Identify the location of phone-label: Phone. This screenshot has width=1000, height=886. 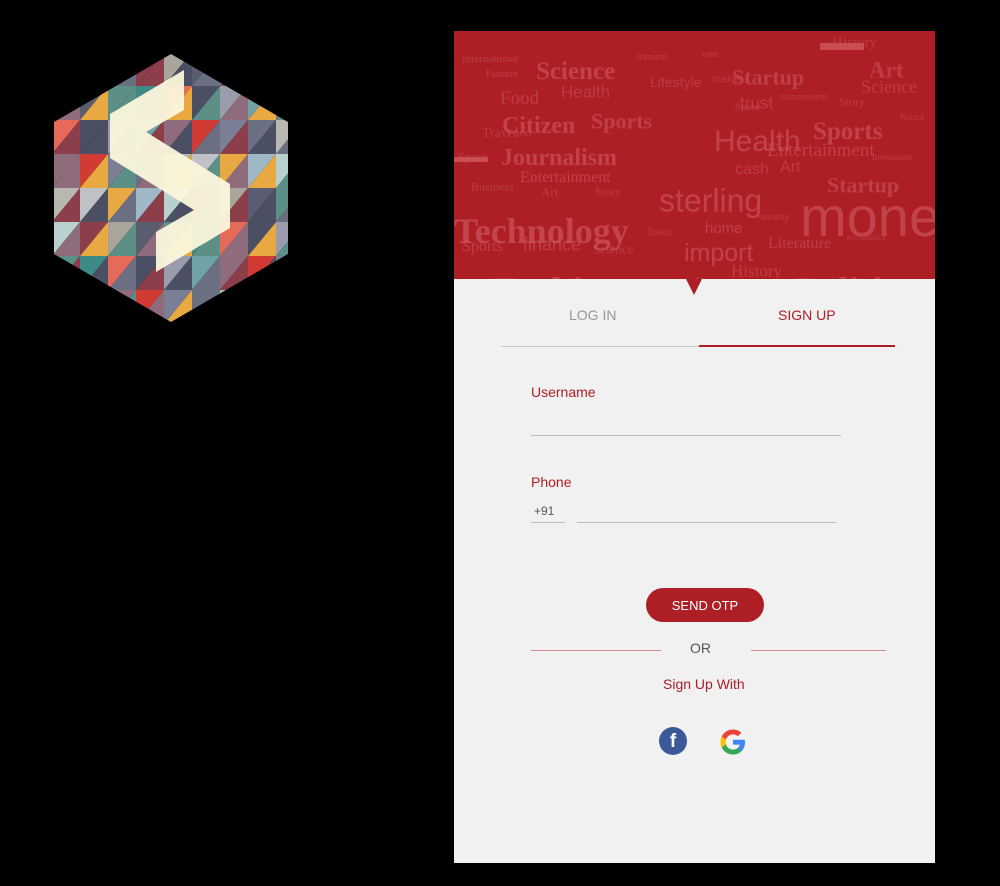
(551, 482).